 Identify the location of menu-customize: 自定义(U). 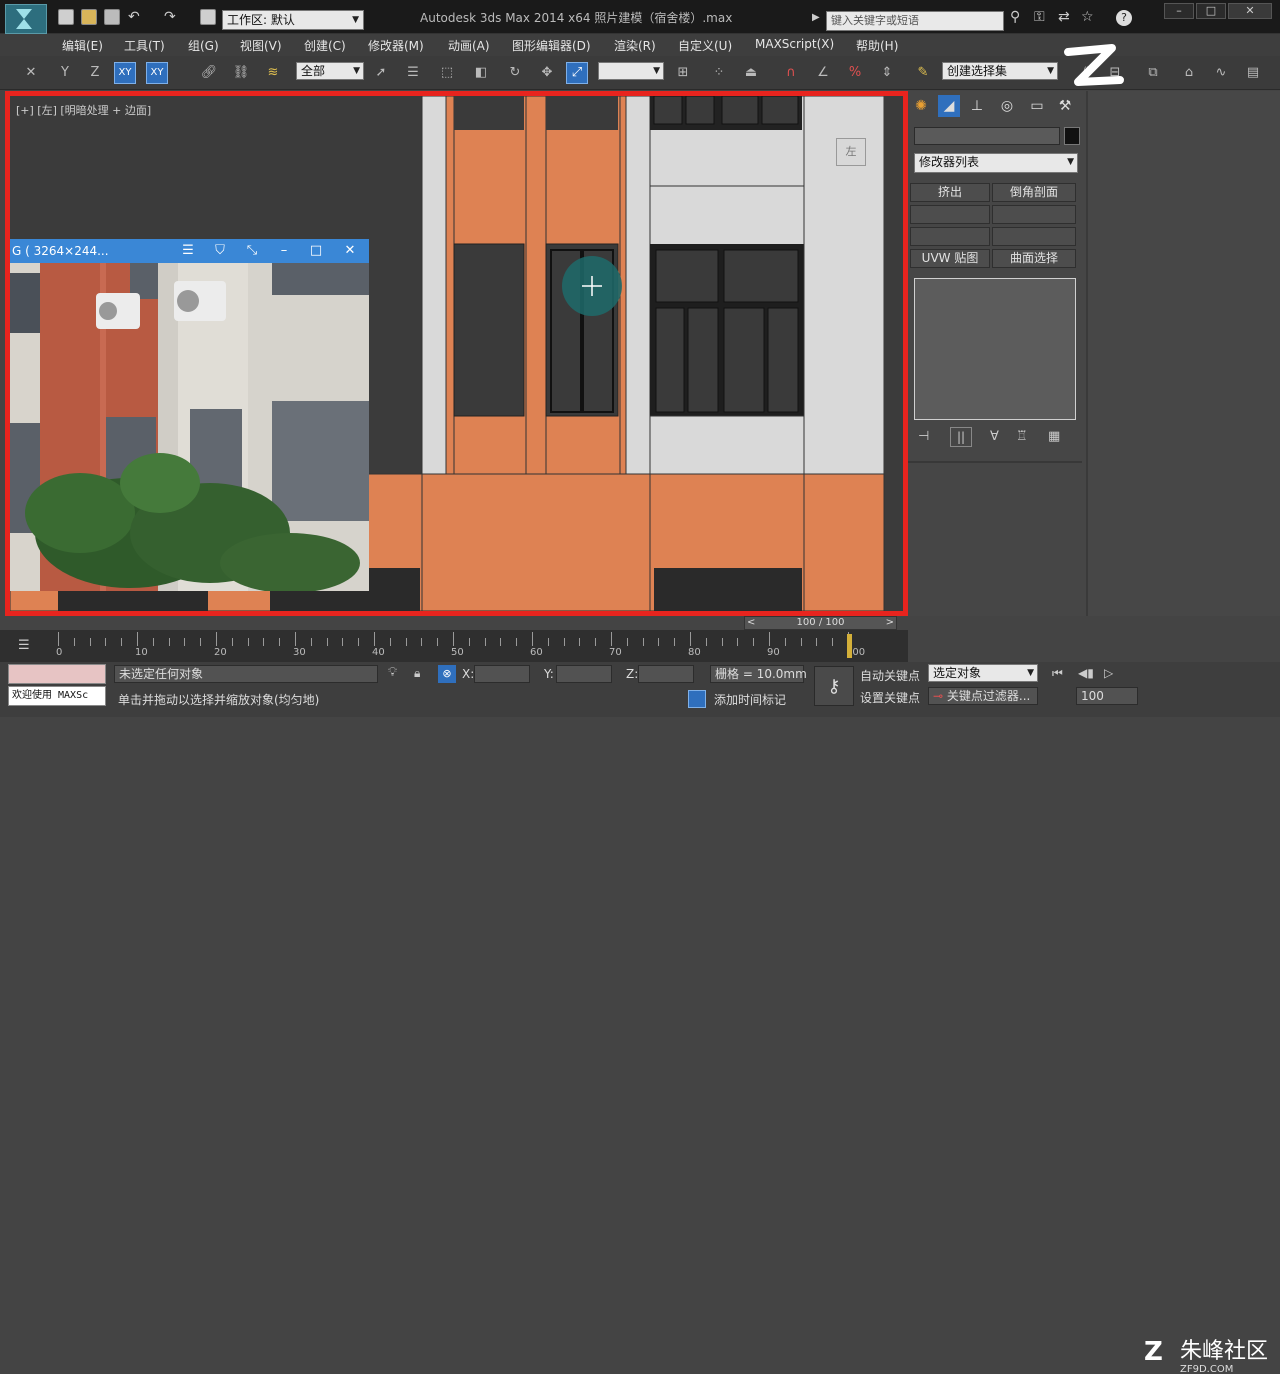
(705, 45).